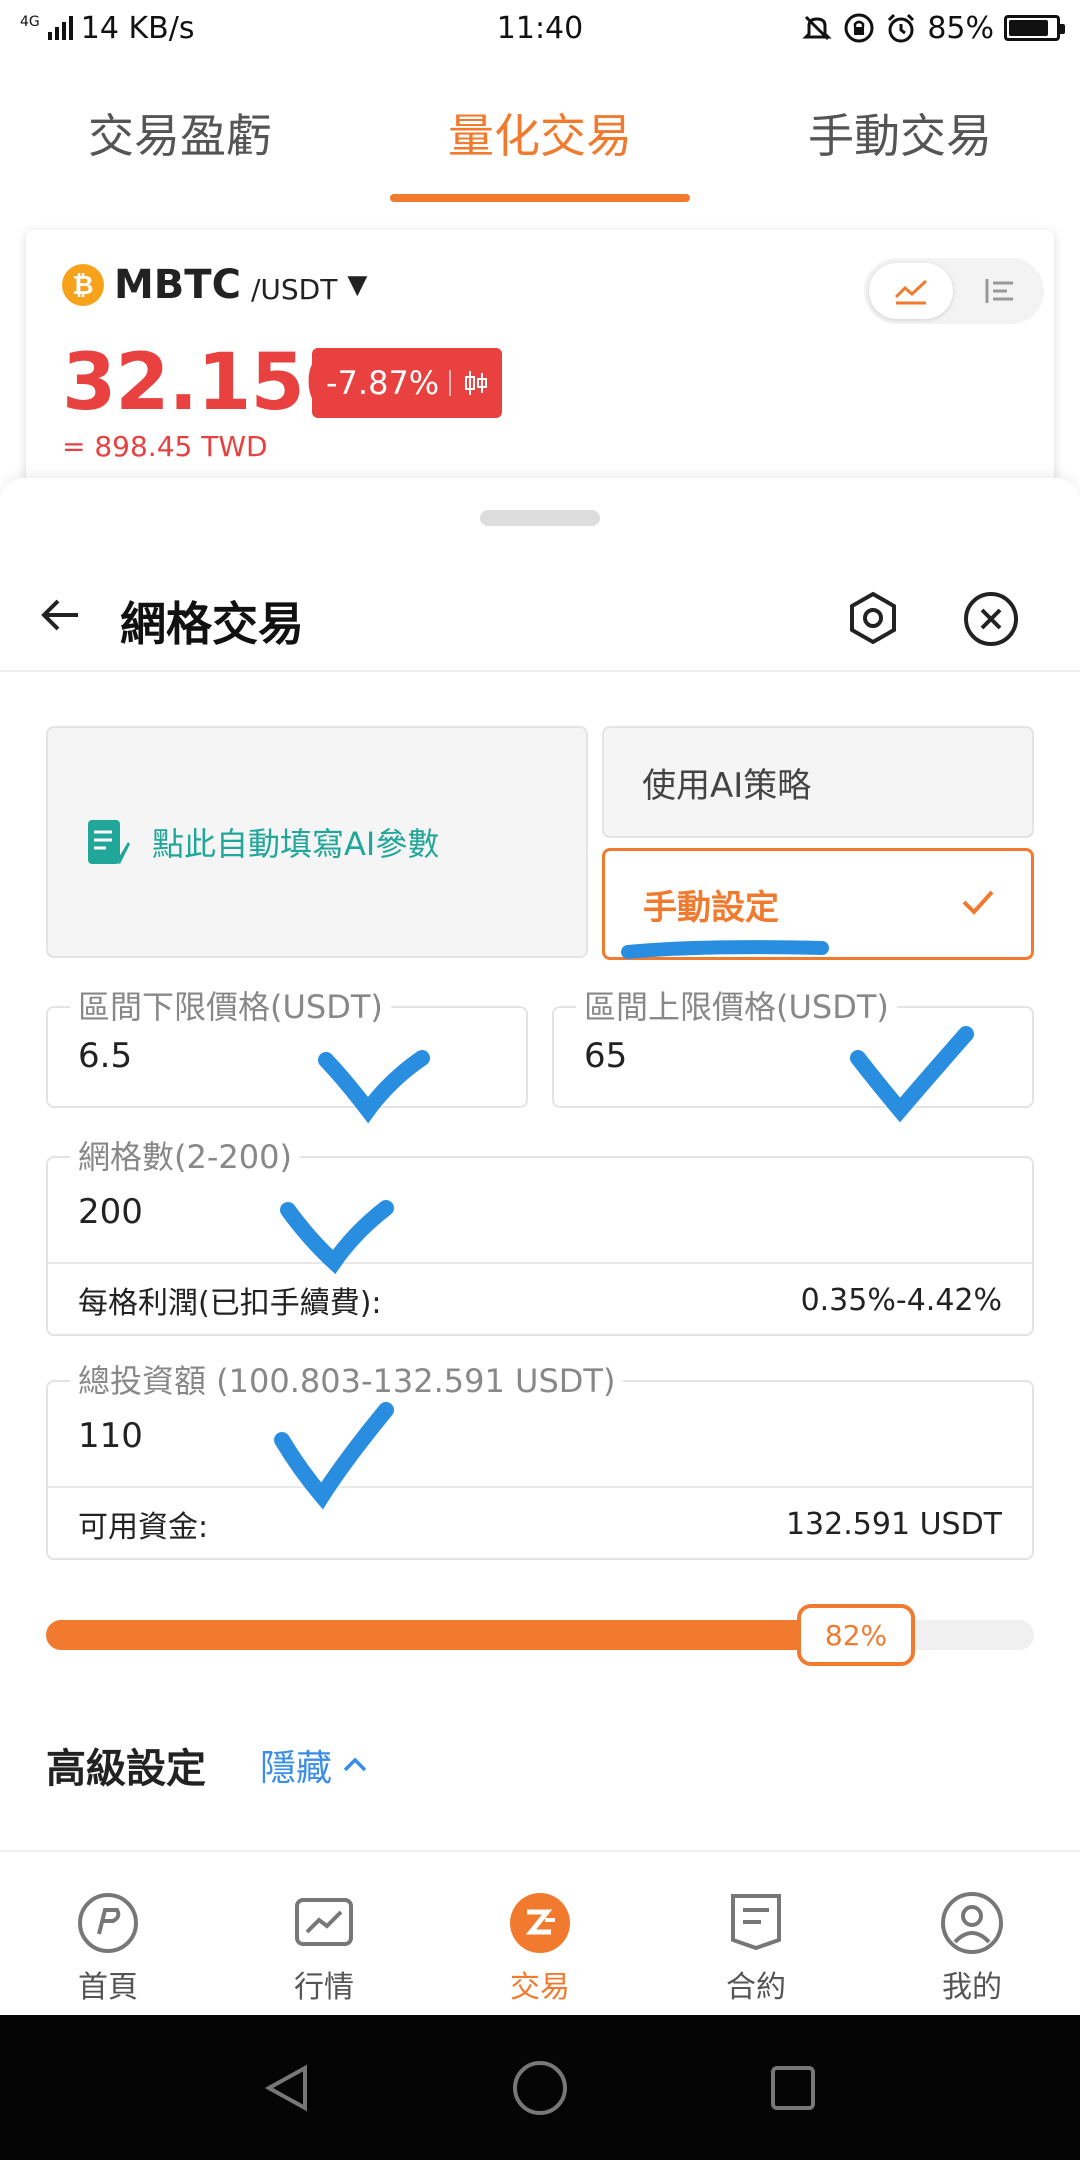 The image size is (1080, 2160). What do you see at coordinates (110, 1212) in the screenshot?
I see `grid-count-input: 200` at bounding box center [110, 1212].